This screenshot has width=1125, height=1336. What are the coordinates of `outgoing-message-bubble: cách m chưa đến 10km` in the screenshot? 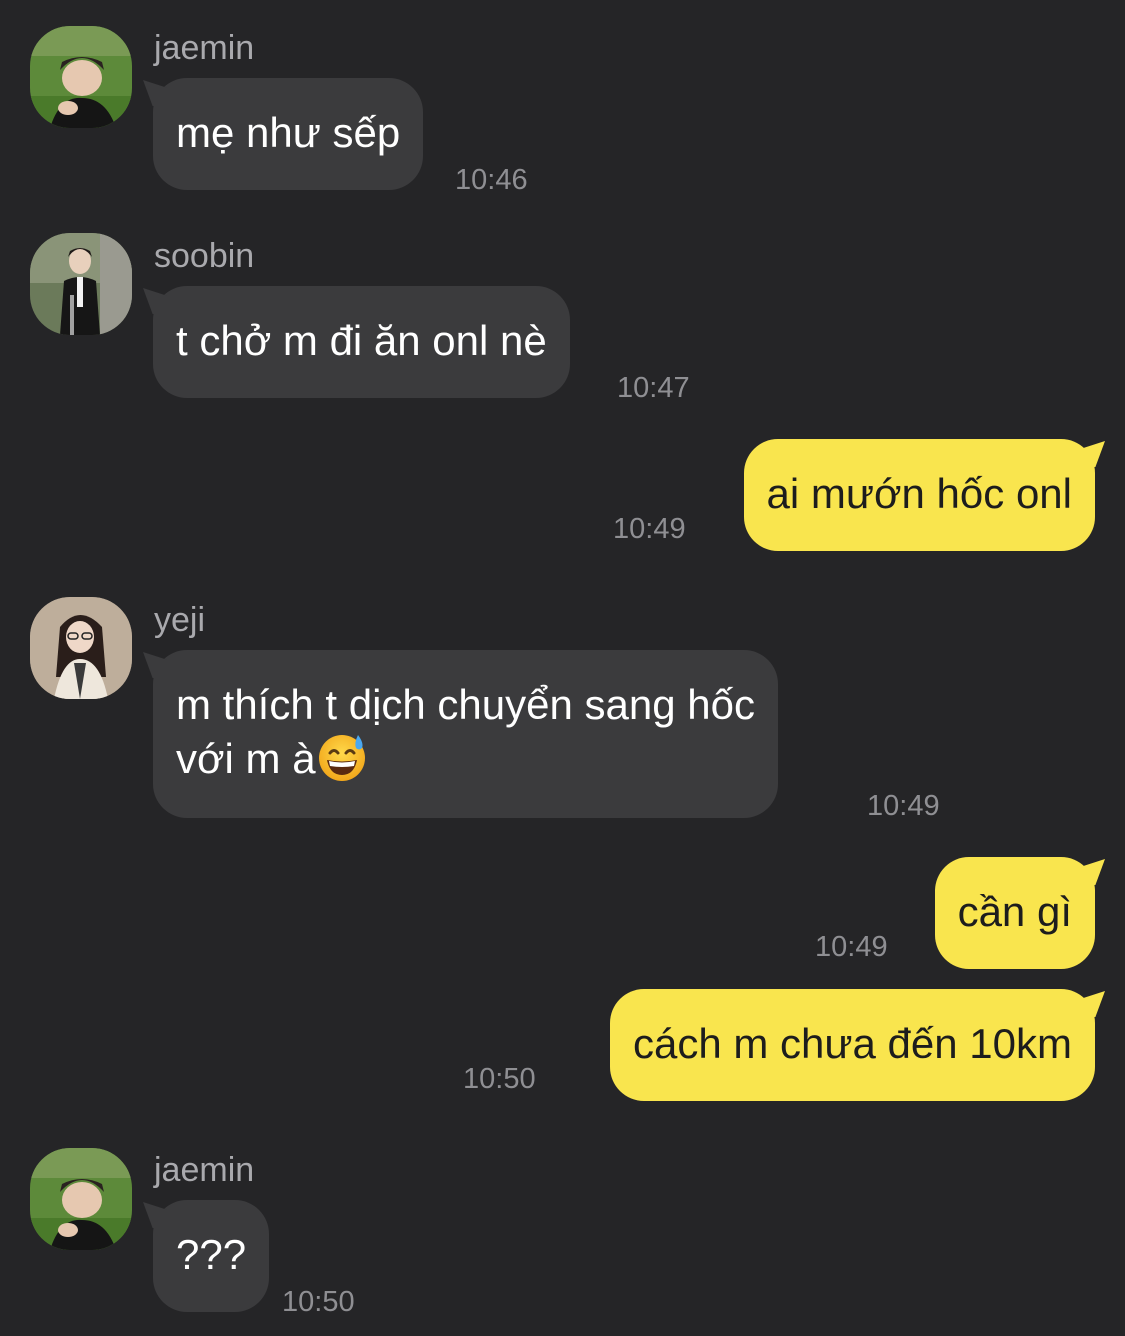 It's located at (852, 1045).